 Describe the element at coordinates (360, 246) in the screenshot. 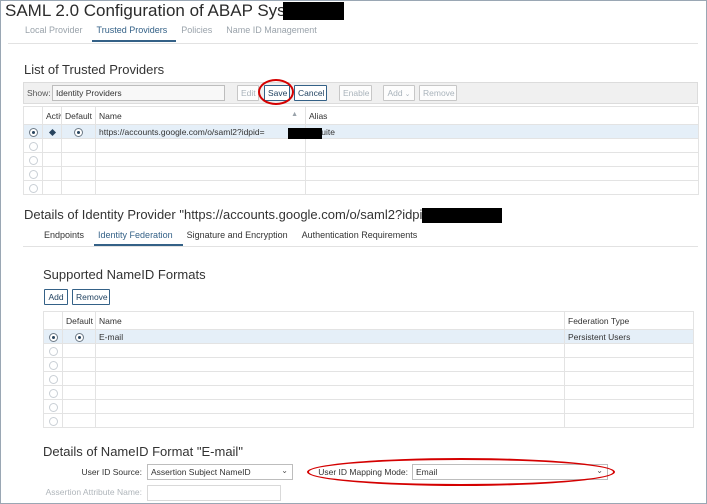

I see `detail-tab-divider` at that location.